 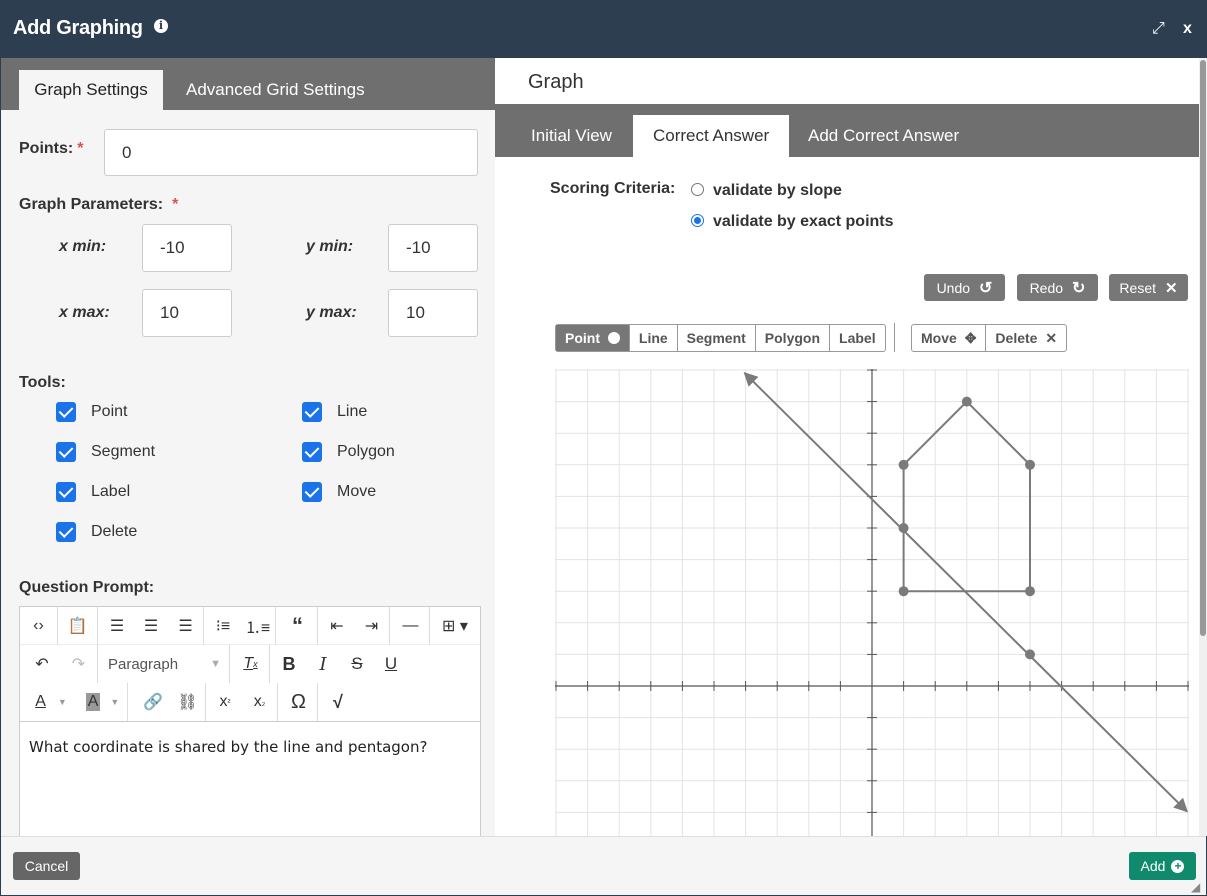 What do you see at coordinates (455, 626) in the screenshot?
I see `table-icon: ⊞ ▾` at bounding box center [455, 626].